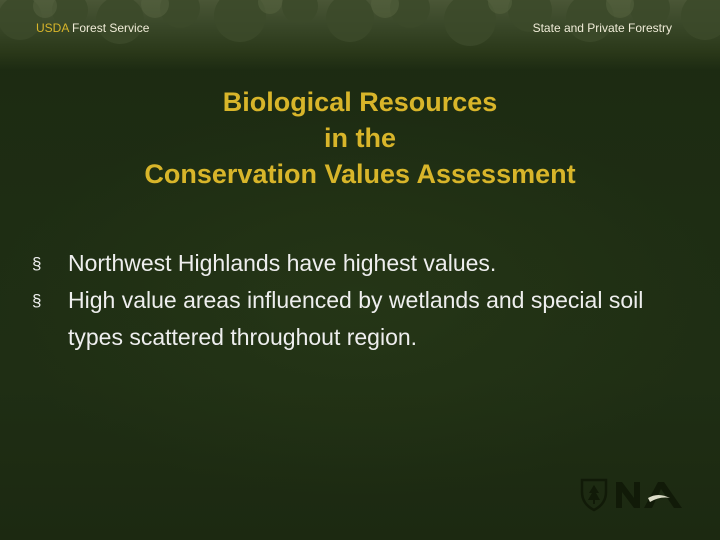 This screenshot has height=540, width=720. I want to click on usda-label: USDA, so click(52, 28).